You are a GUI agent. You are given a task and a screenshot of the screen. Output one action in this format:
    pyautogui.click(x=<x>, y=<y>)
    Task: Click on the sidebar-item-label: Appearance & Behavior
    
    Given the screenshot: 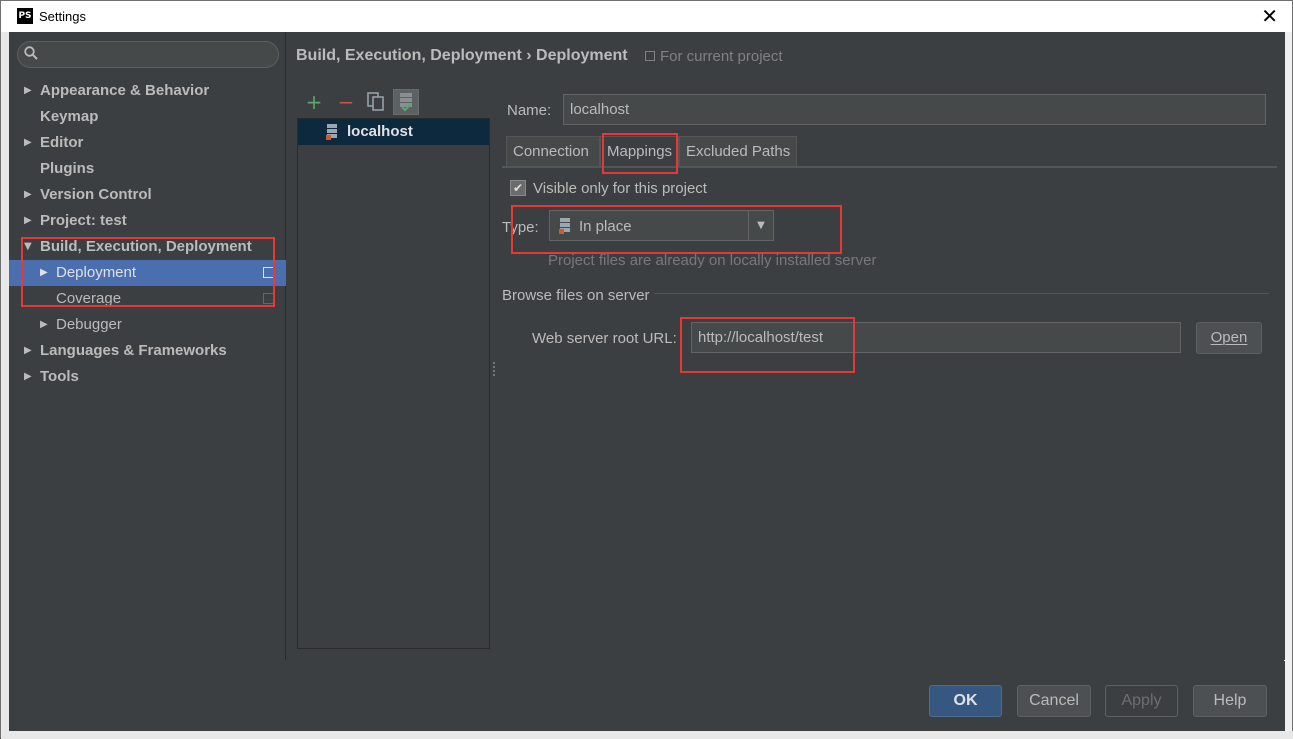 What is the action you would take?
    pyautogui.click(x=125, y=90)
    